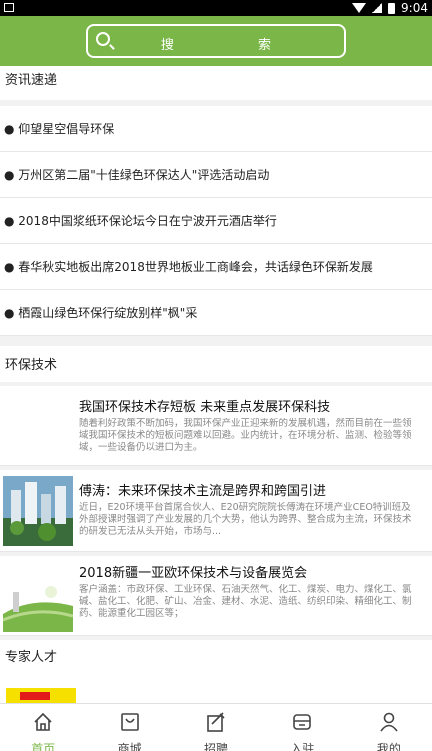  Describe the element at coordinates (129, 722) in the screenshot. I see `shop-icon` at that location.